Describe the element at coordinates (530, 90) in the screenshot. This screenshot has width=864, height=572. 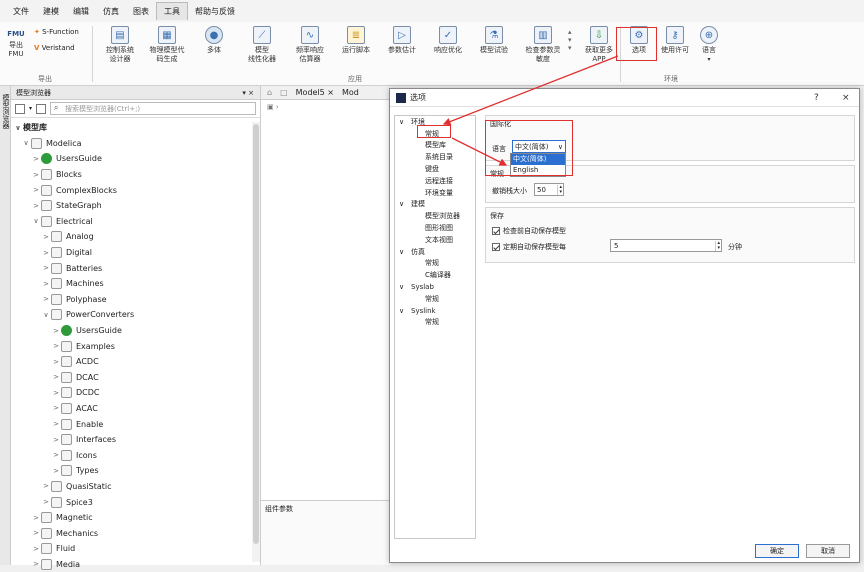
I see `arrow-options-to-nav` at that location.